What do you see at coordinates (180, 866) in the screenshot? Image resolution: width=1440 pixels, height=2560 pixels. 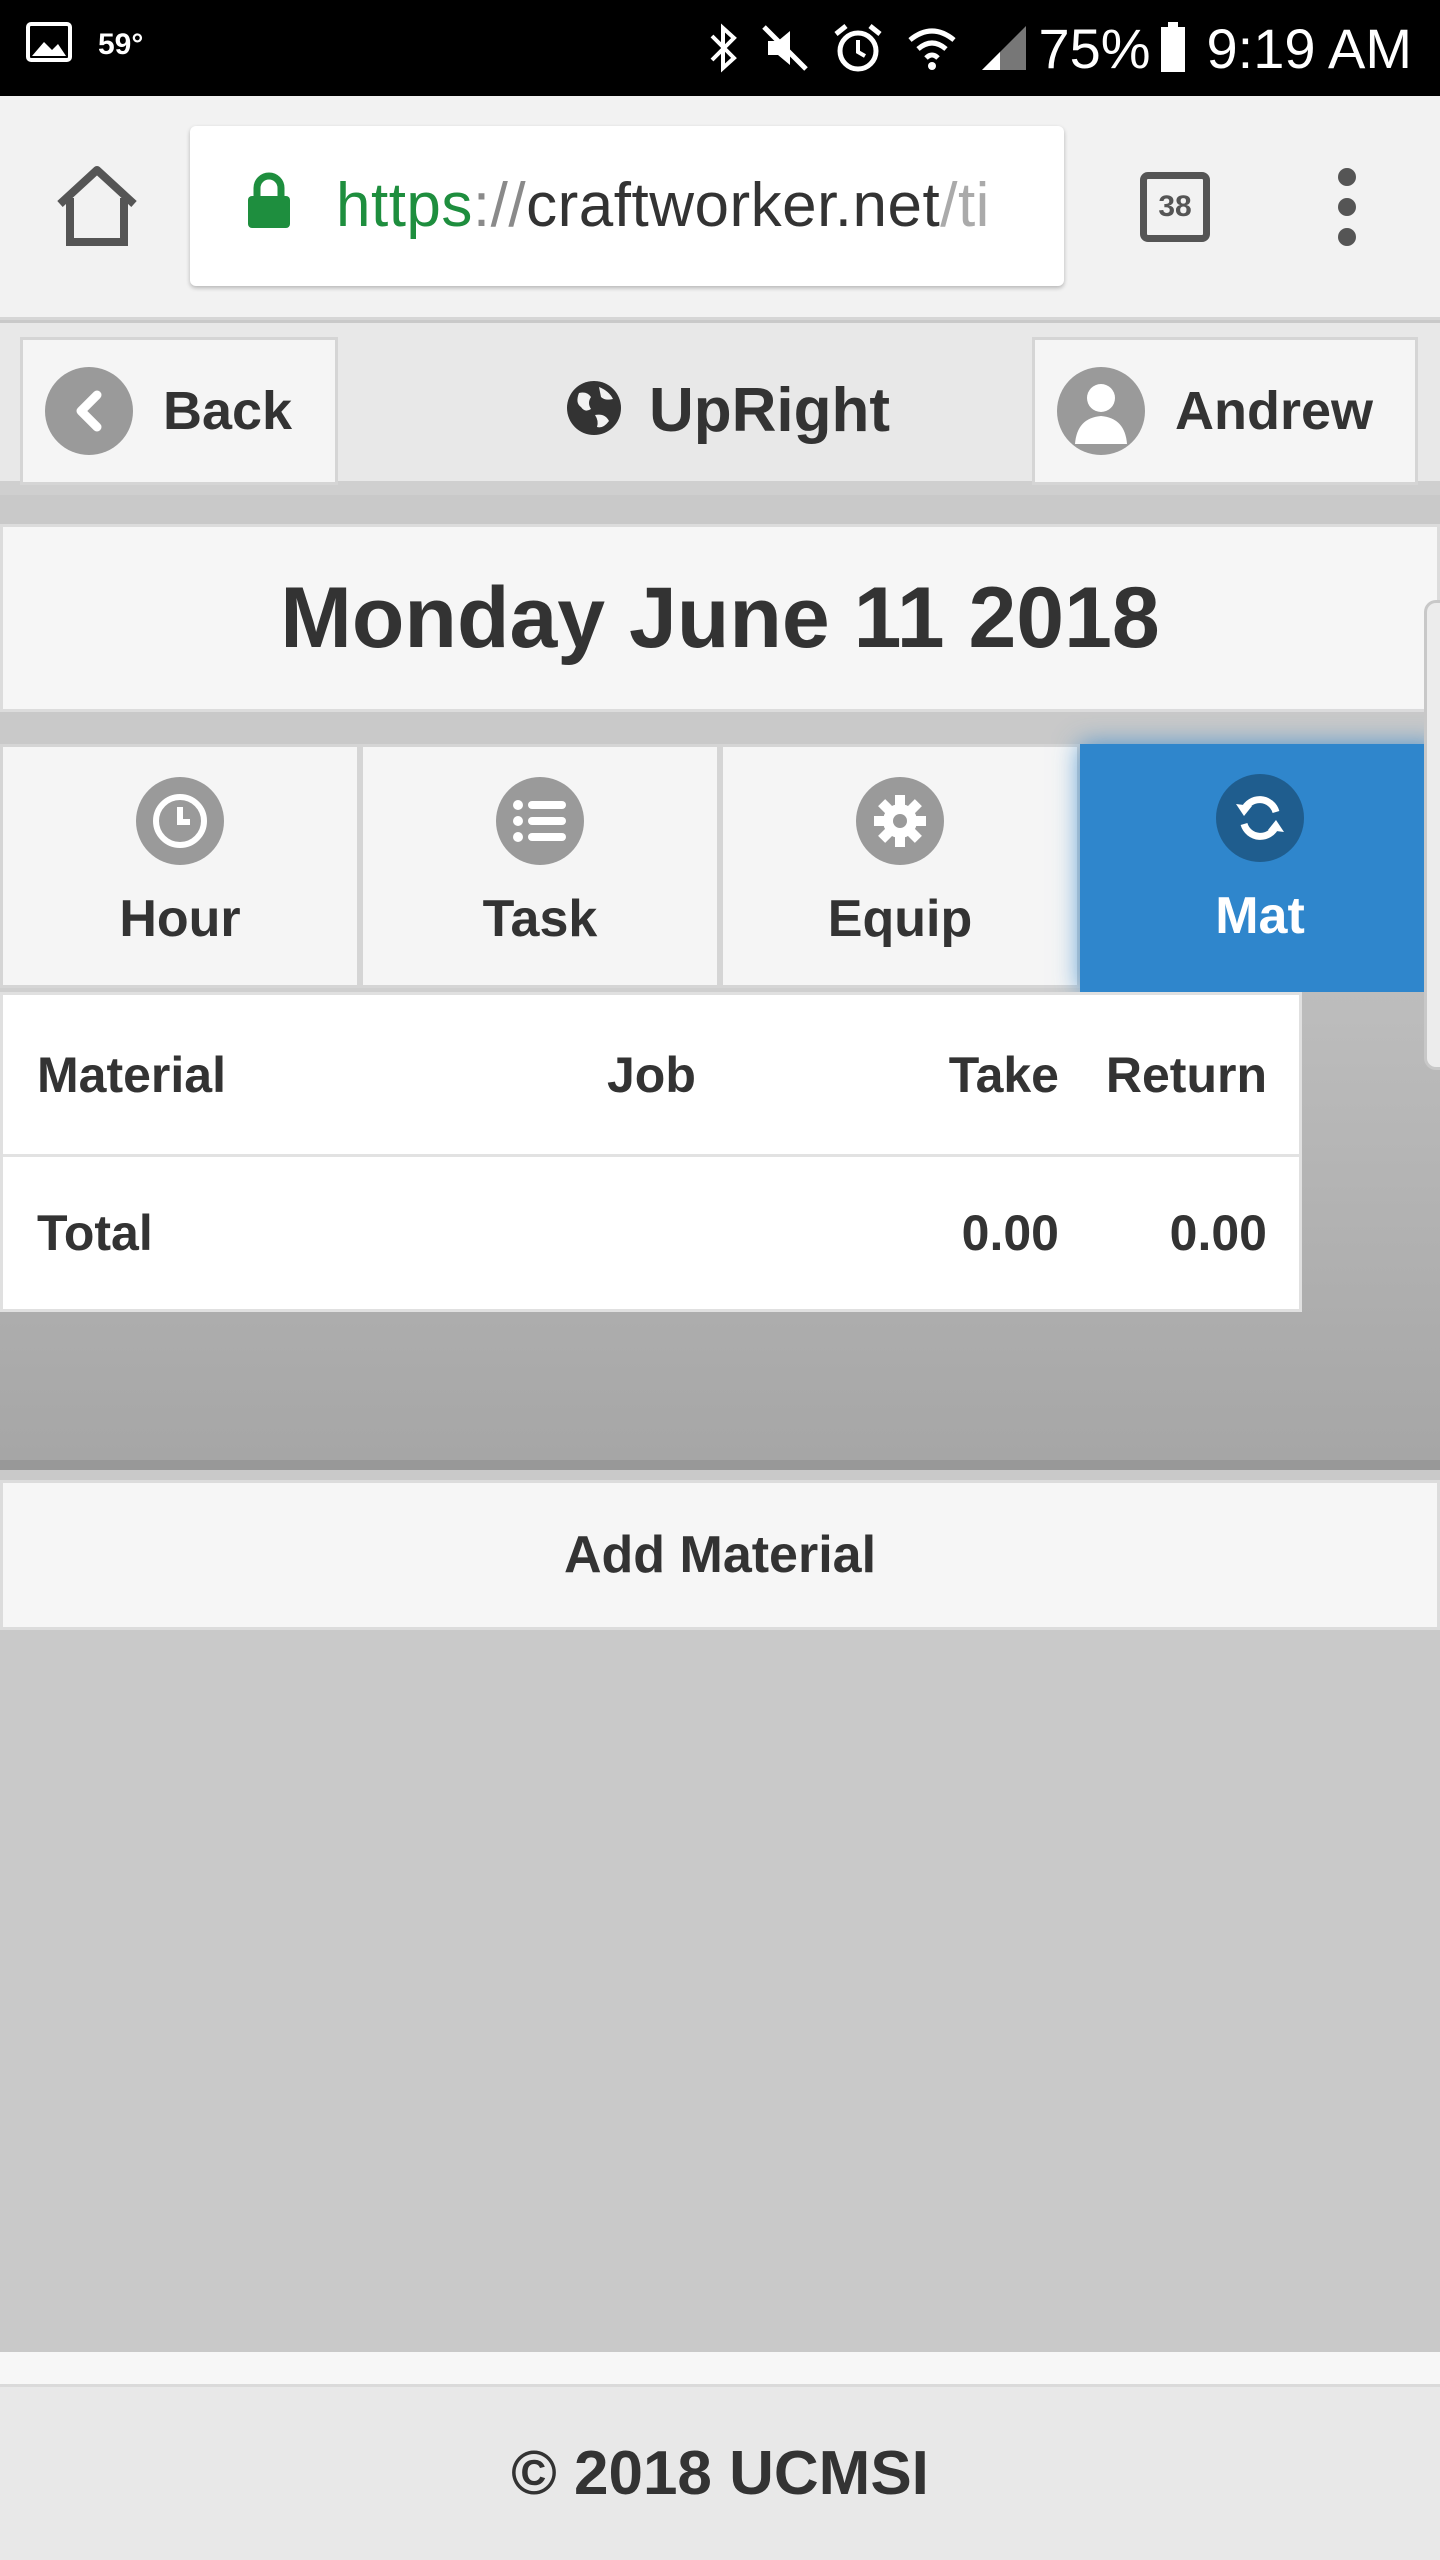 I see `tab-hour: Hour` at bounding box center [180, 866].